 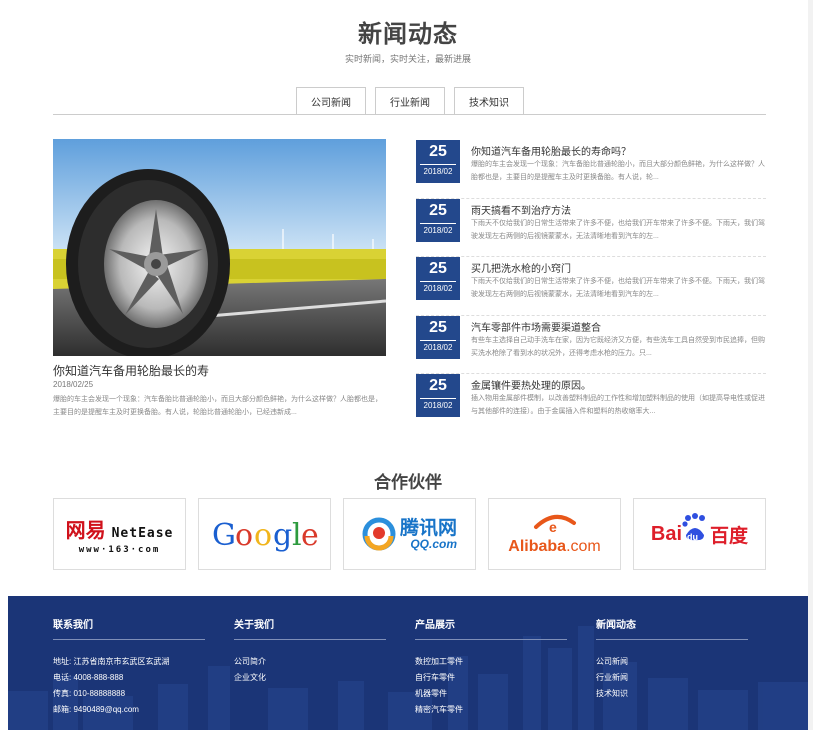 I want to click on tabs-divider, so click(x=409, y=114).